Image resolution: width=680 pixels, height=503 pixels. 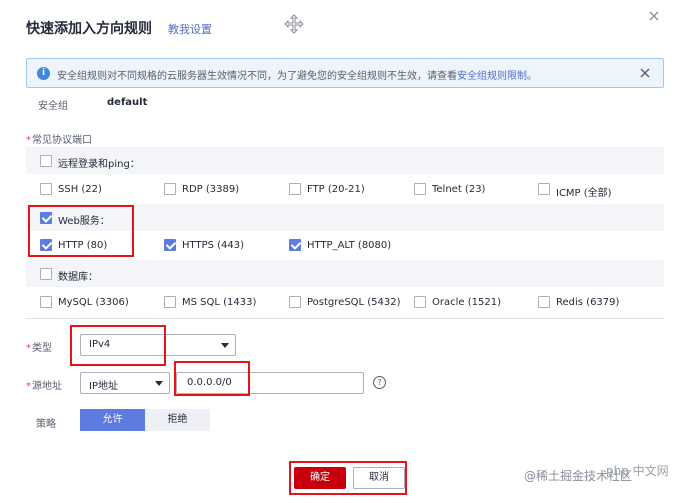 What do you see at coordinates (170, 245) in the screenshot?
I see `checkbox-https` at bounding box center [170, 245].